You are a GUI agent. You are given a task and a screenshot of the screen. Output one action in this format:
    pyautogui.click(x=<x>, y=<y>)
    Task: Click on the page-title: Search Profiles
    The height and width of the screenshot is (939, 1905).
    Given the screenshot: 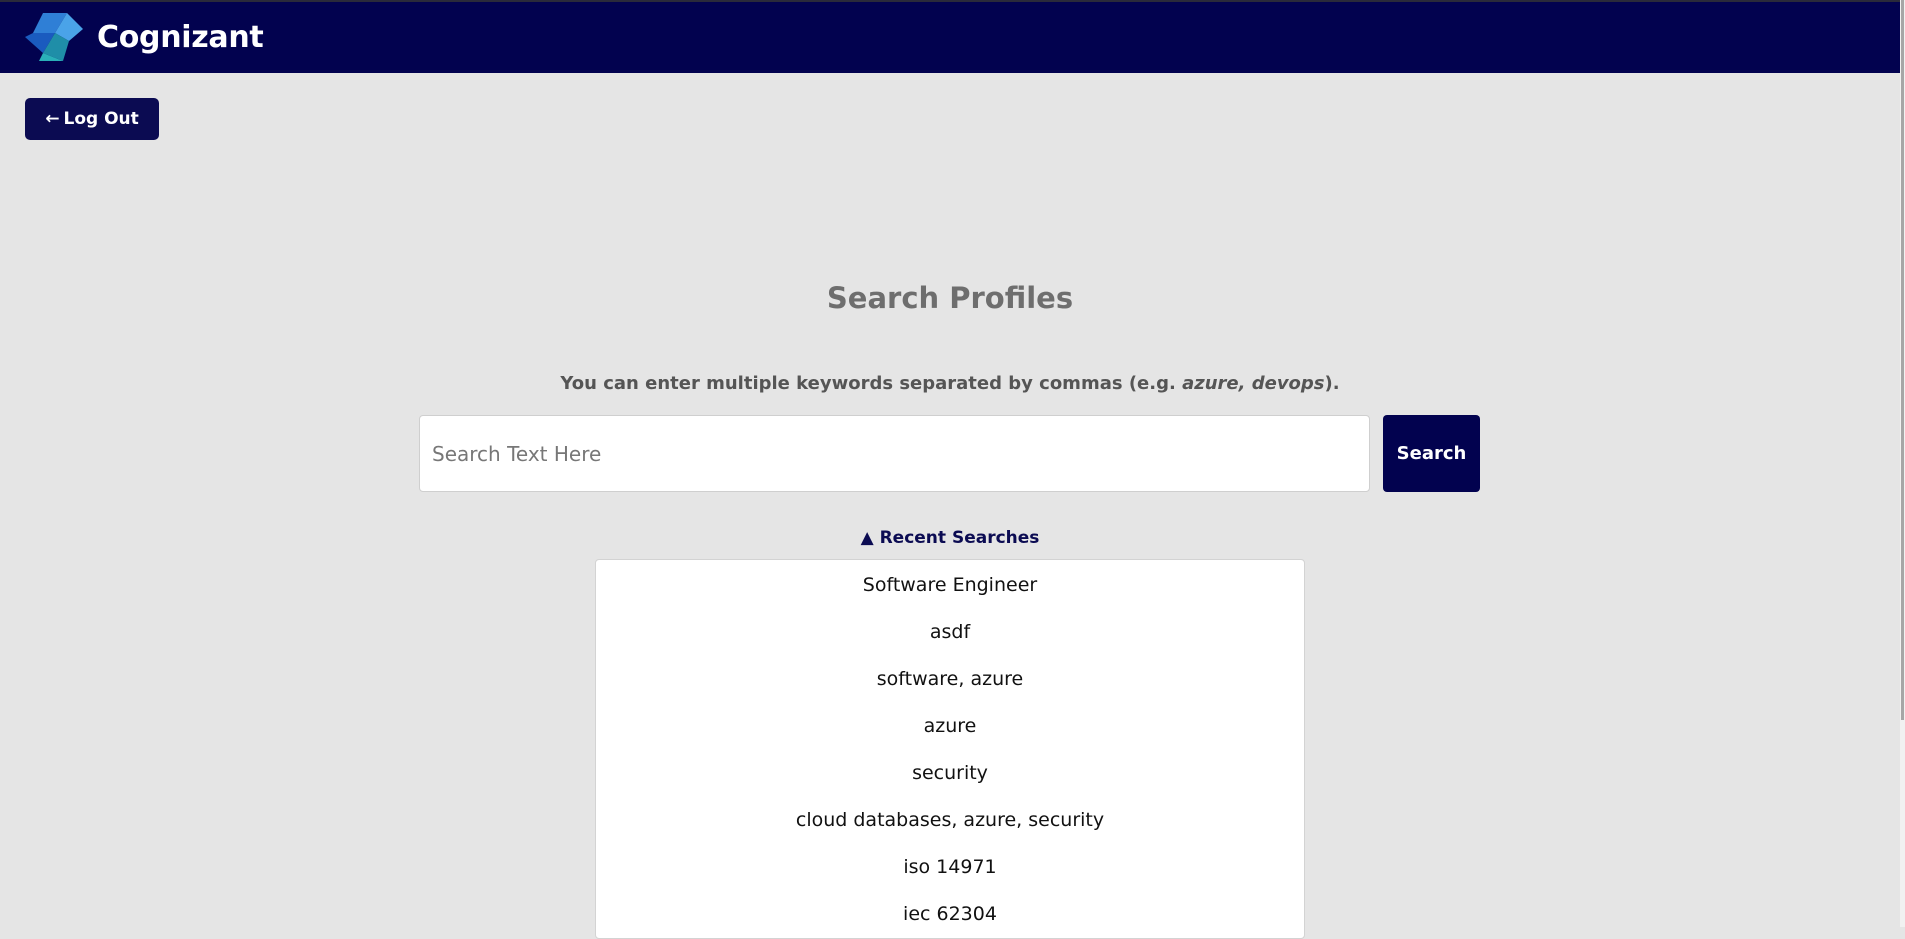 What is the action you would take?
    pyautogui.click(x=950, y=298)
    